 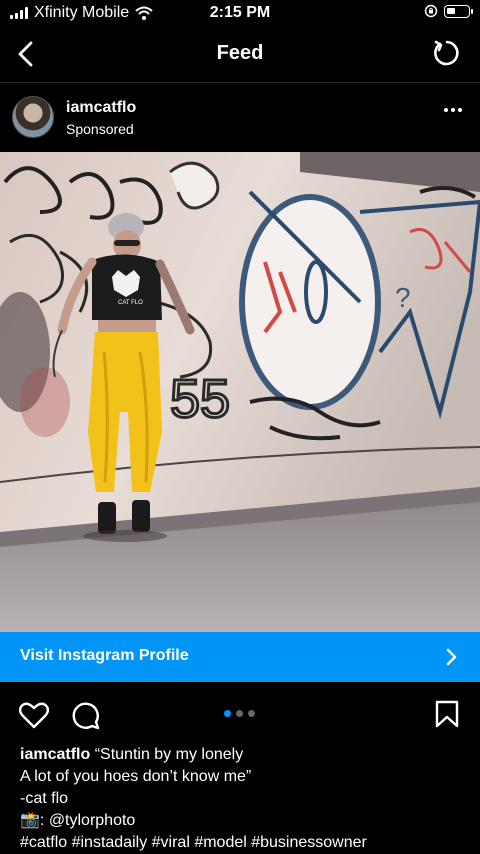 I want to click on battery-icon, so click(x=458, y=11).